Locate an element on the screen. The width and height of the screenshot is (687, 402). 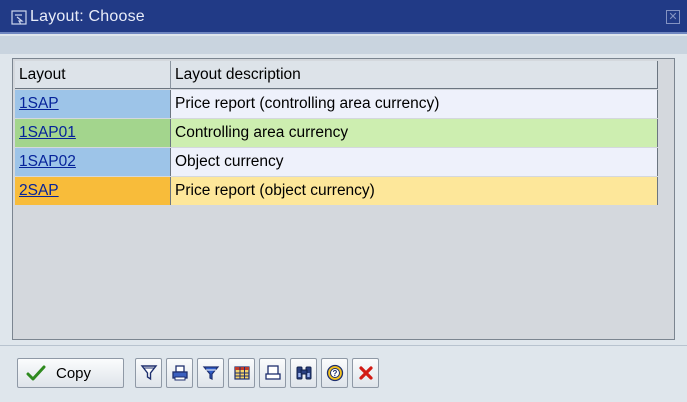
layout-key-cell: 2SAP is located at coordinates (93, 191).